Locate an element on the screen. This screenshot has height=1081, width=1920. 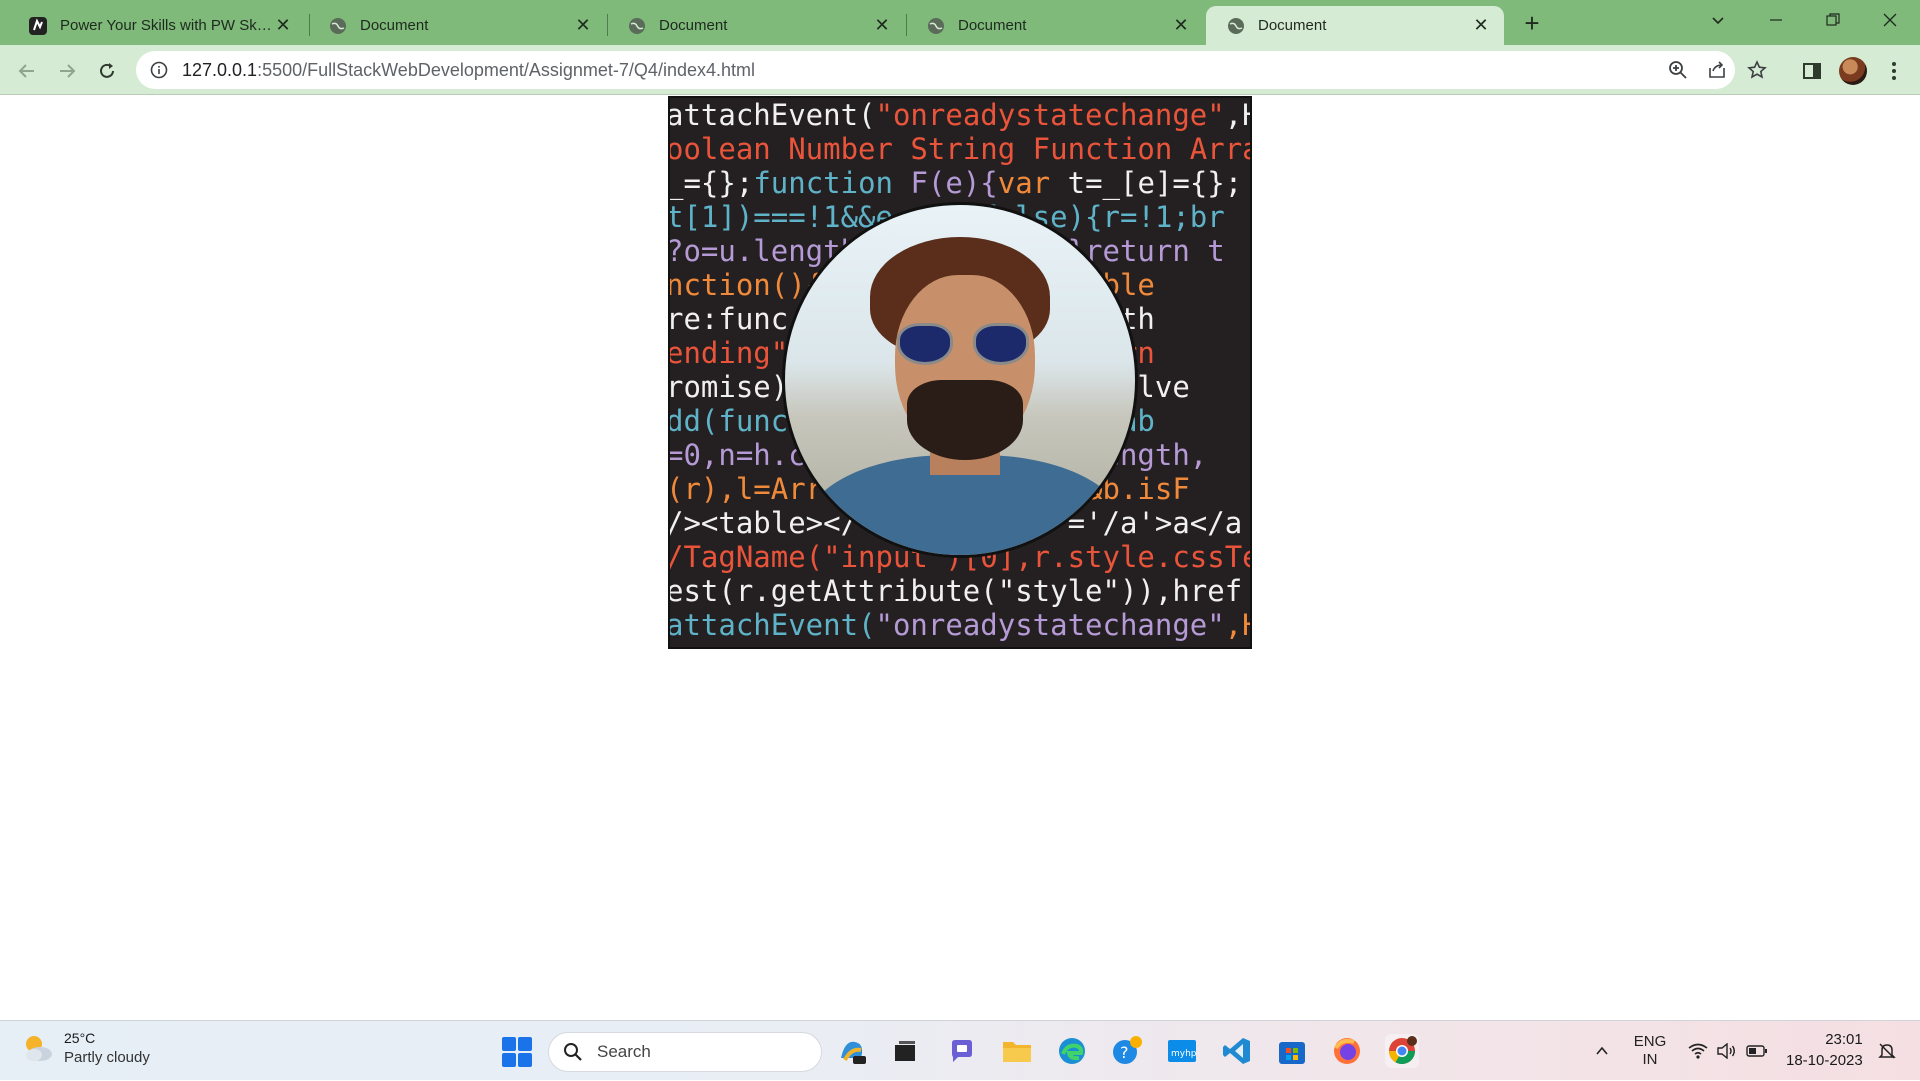
system-clock: 23:01 18-10-2023 is located at coordinates (1824, 1050).